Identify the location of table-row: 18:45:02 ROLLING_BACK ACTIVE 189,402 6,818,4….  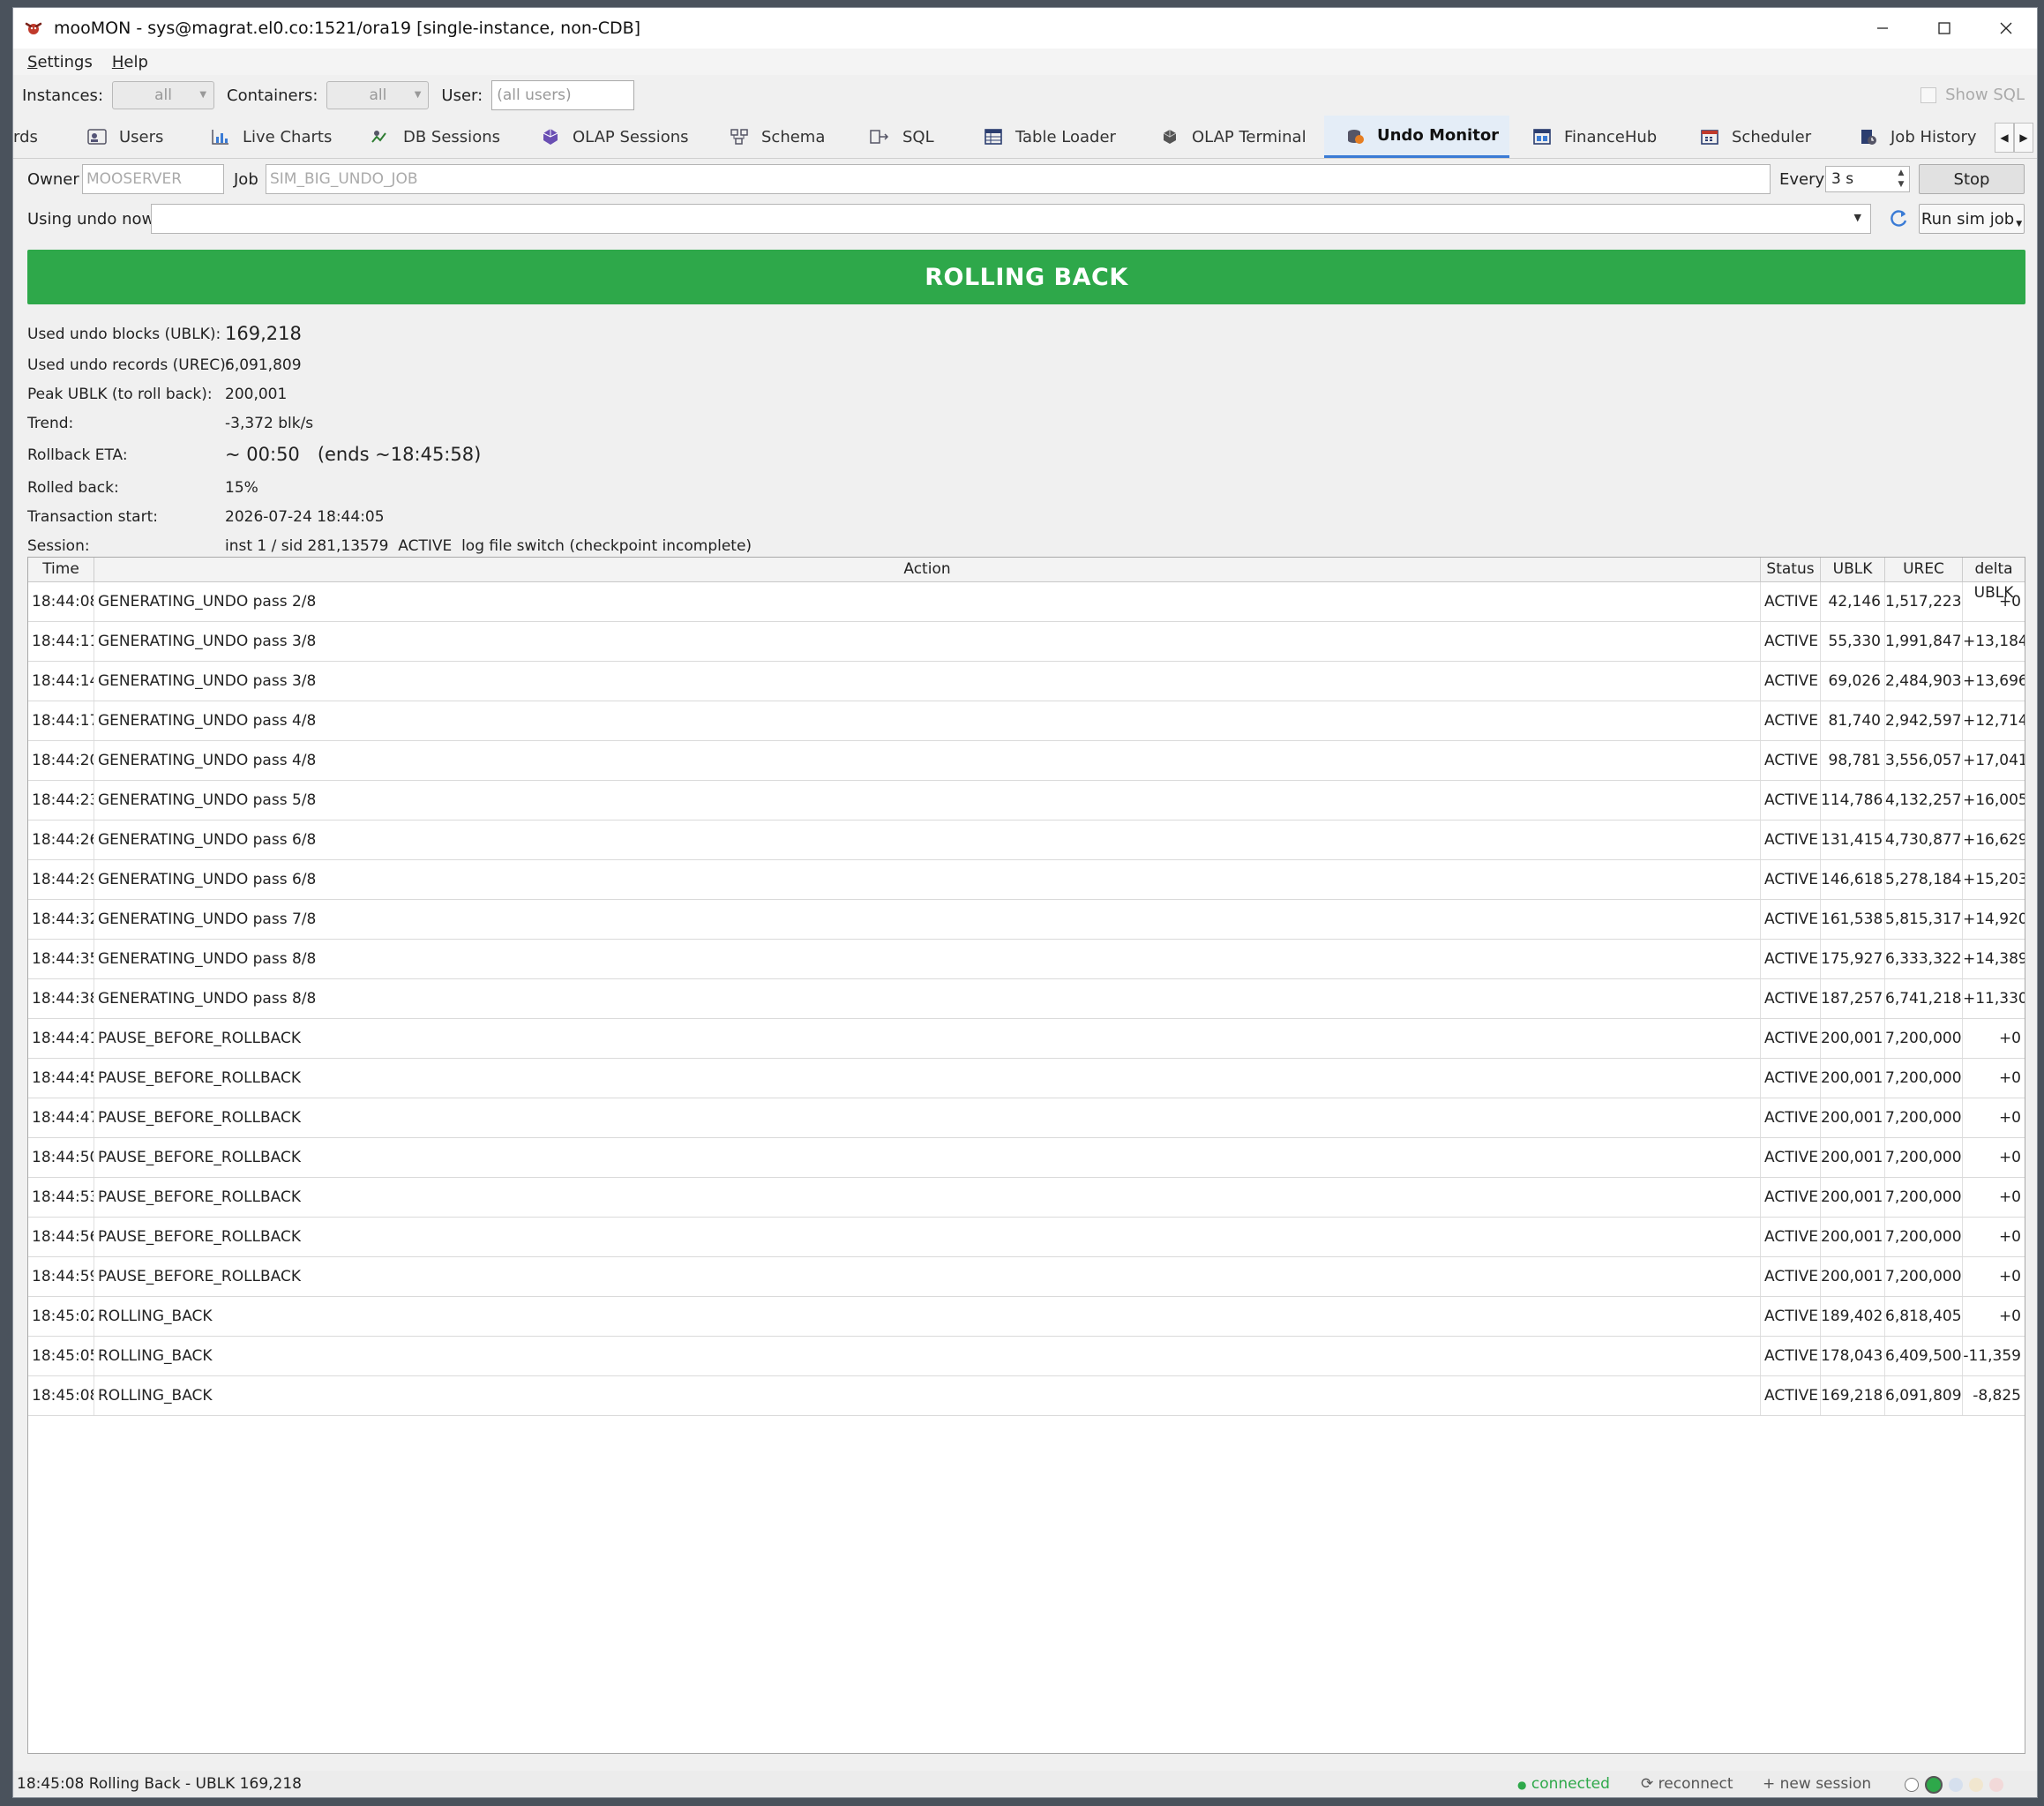
(1026, 1317).